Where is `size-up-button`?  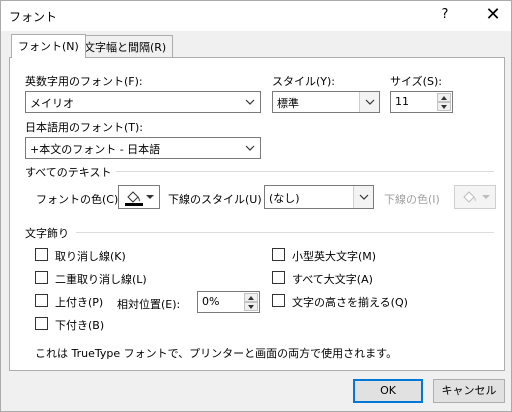 size-up-button is located at coordinates (444, 97).